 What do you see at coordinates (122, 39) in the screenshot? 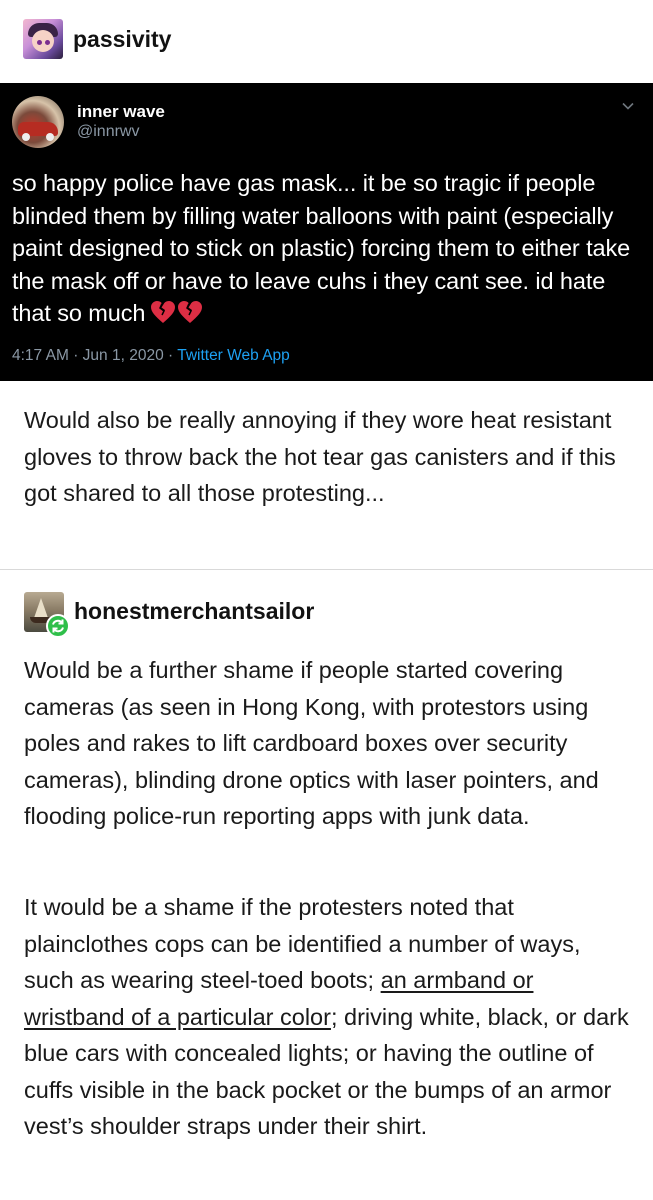
I see `poster-username: passivity` at bounding box center [122, 39].